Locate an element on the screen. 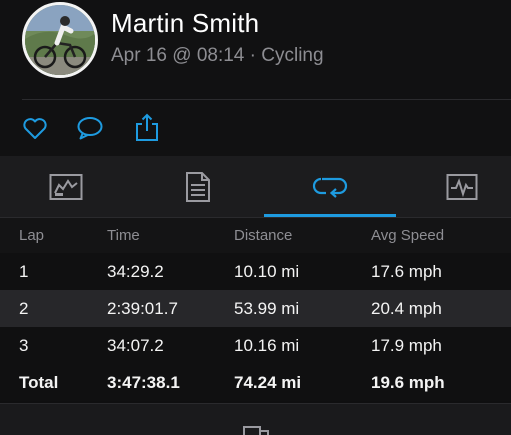 The width and height of the screenshot is (511, 435). athlete-name: Martin Smith is located at coordinates (185, 23).